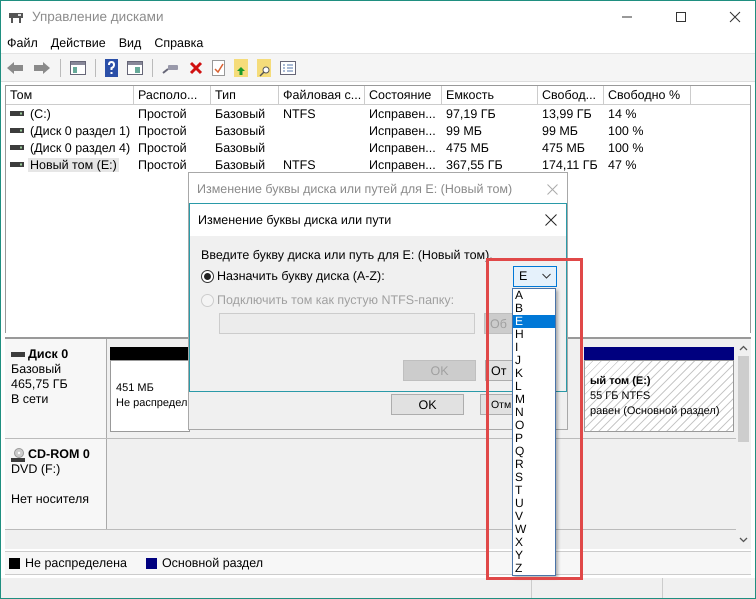  I want to click on scroll-down-icon, so click(743, 540).